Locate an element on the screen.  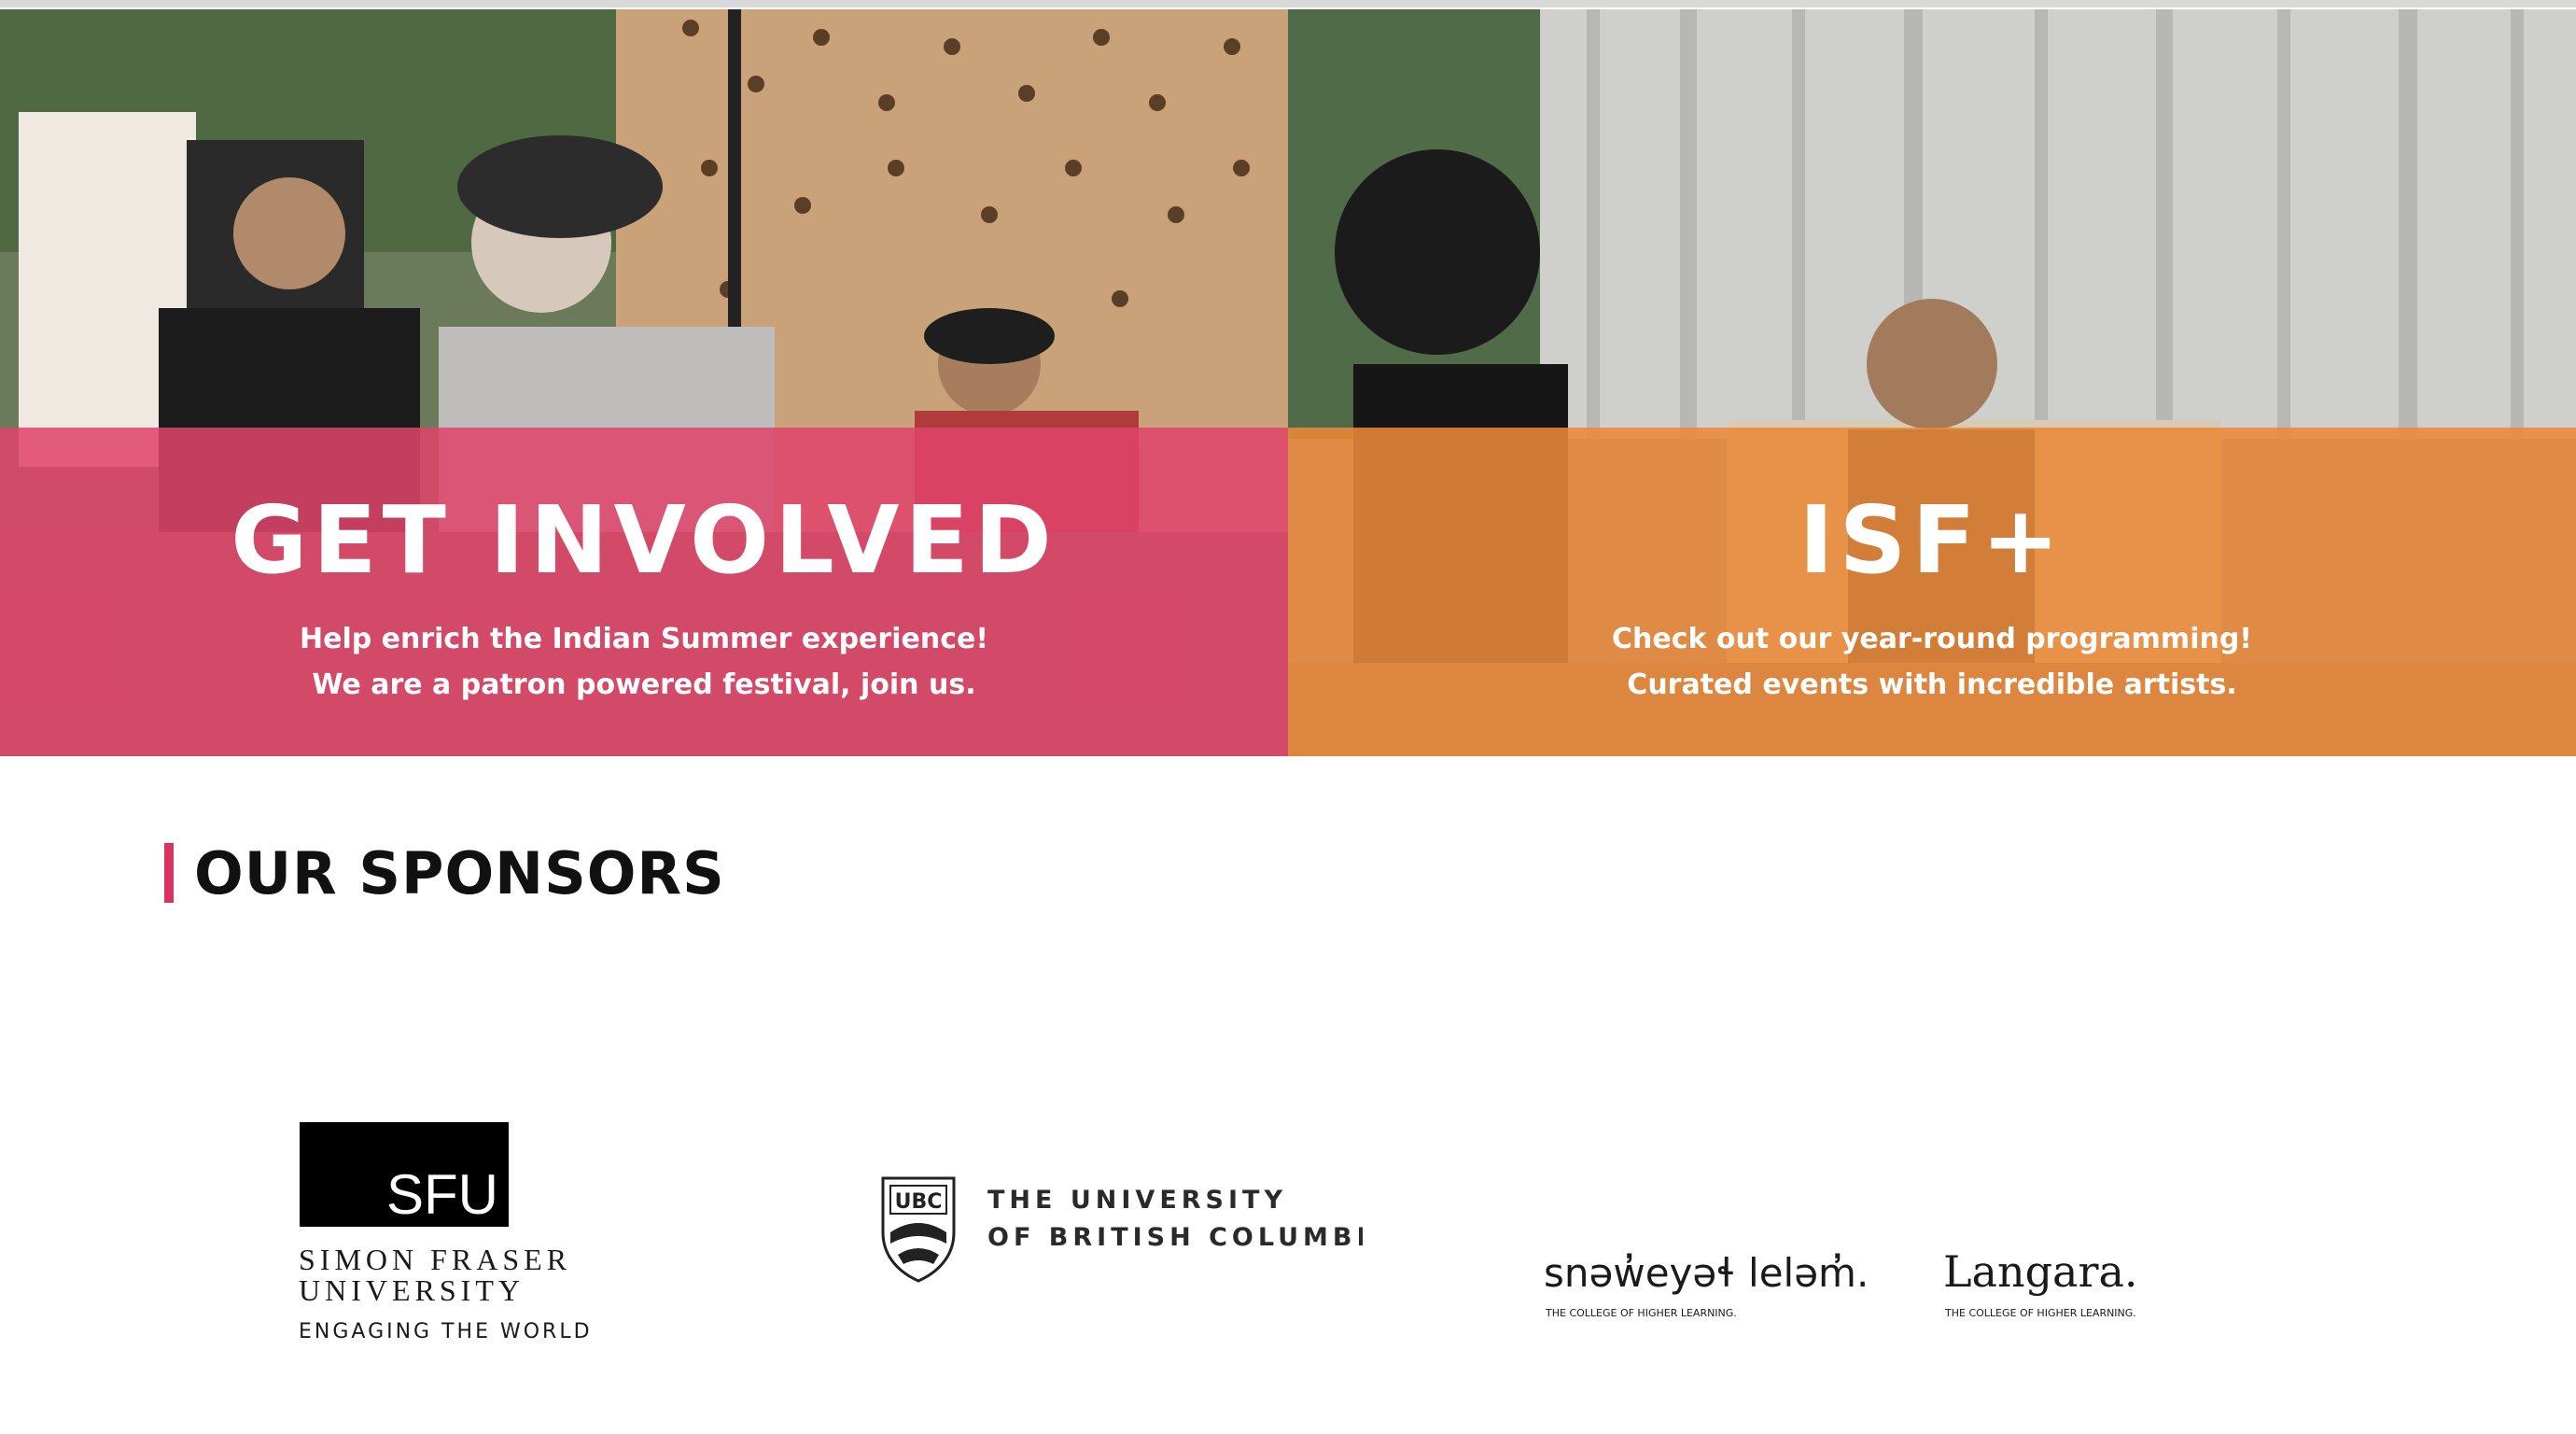
get-involved-title: GET INVOLVED is located at coordinates (644, 540).